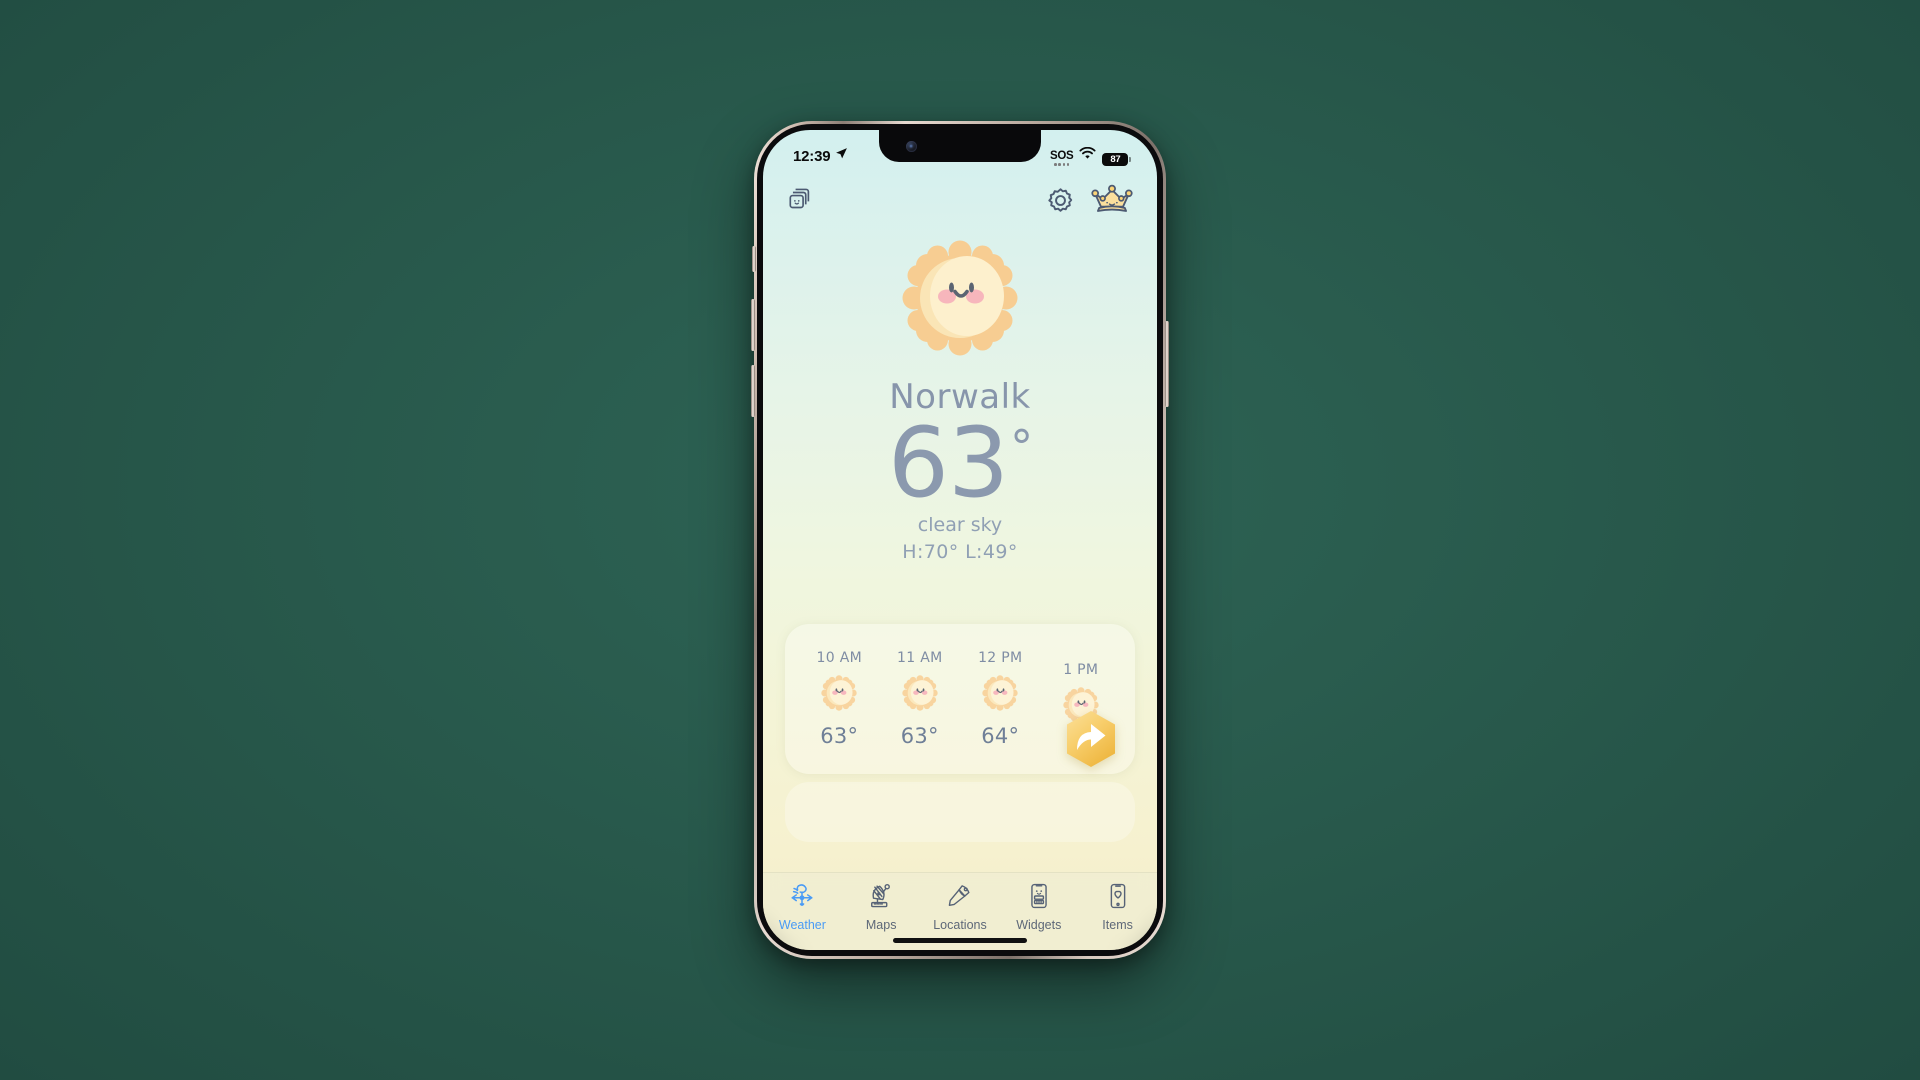 Image resolution: width=1920 pixels, height=1080 pixels. I want to click on condition-text: clear sky, so click(960, 524).